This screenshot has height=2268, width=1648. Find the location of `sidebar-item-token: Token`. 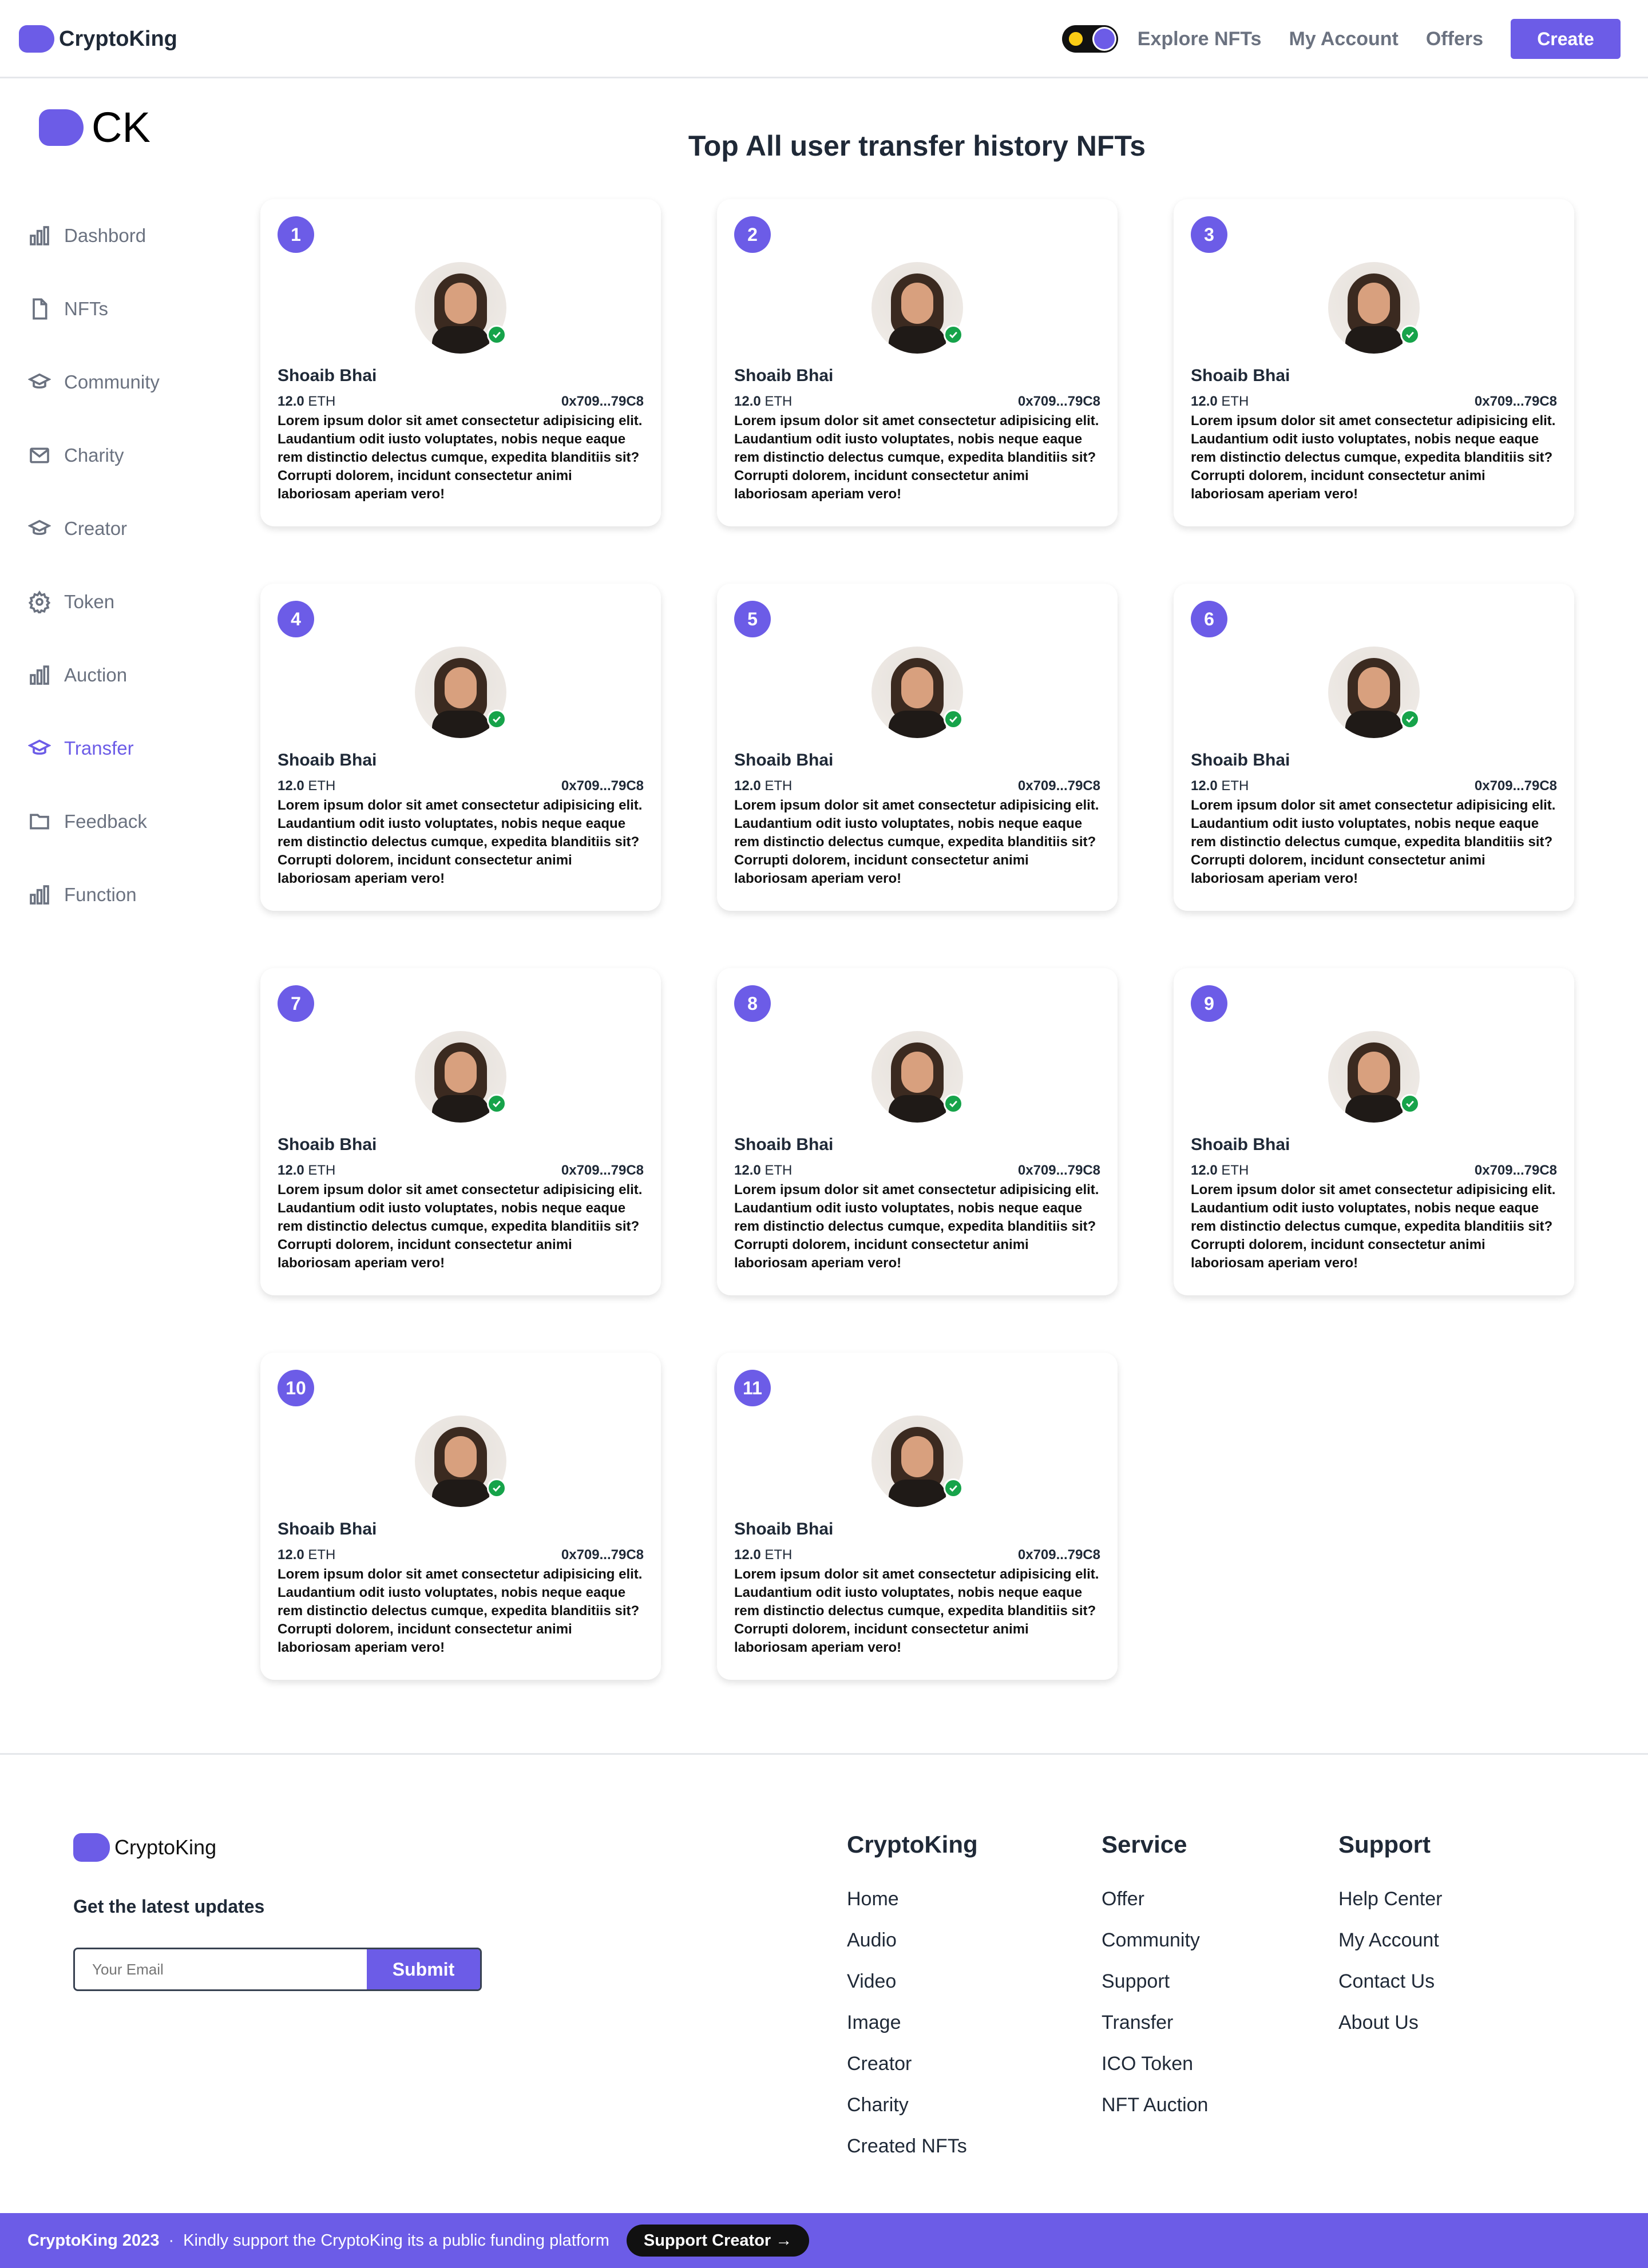

sidebar-item-token: Token is located at coordinates (130, 602).